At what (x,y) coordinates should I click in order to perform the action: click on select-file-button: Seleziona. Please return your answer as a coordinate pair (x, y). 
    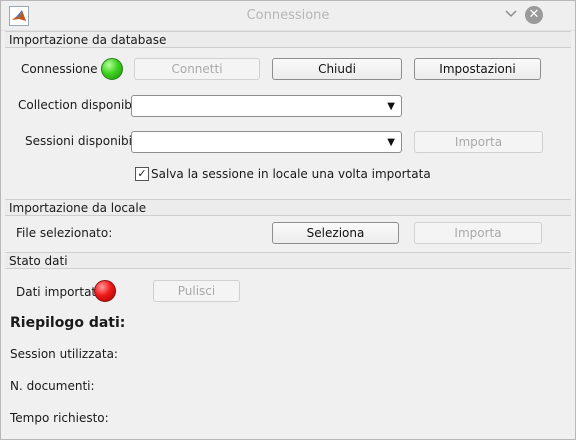
    Looking at the image, I should click on (335, 233).